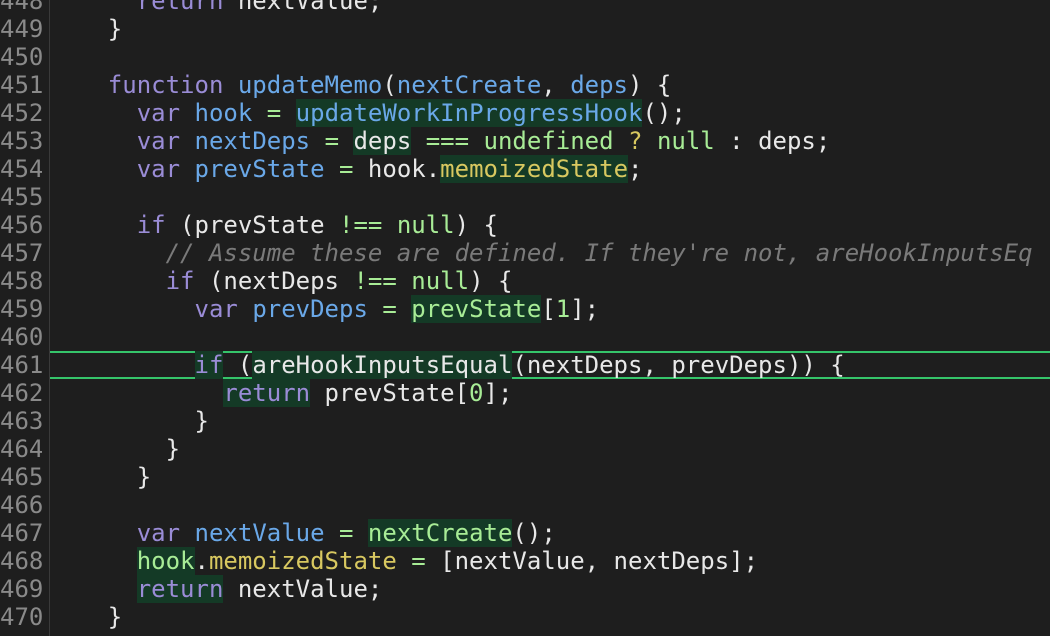  What do you see at coordinates (252, 141) in the screenshot?
I see `code-token: nextDeps` at bounding box center [252, 141].